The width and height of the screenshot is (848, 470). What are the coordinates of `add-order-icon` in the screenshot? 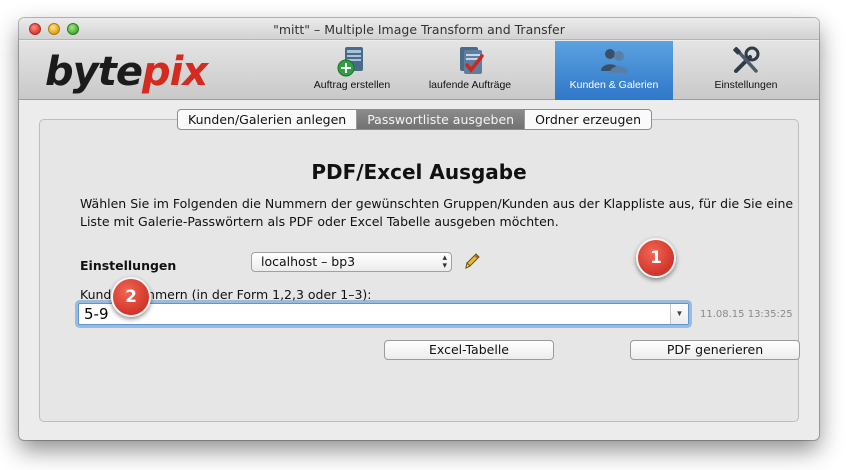 It's located at (350, 62).